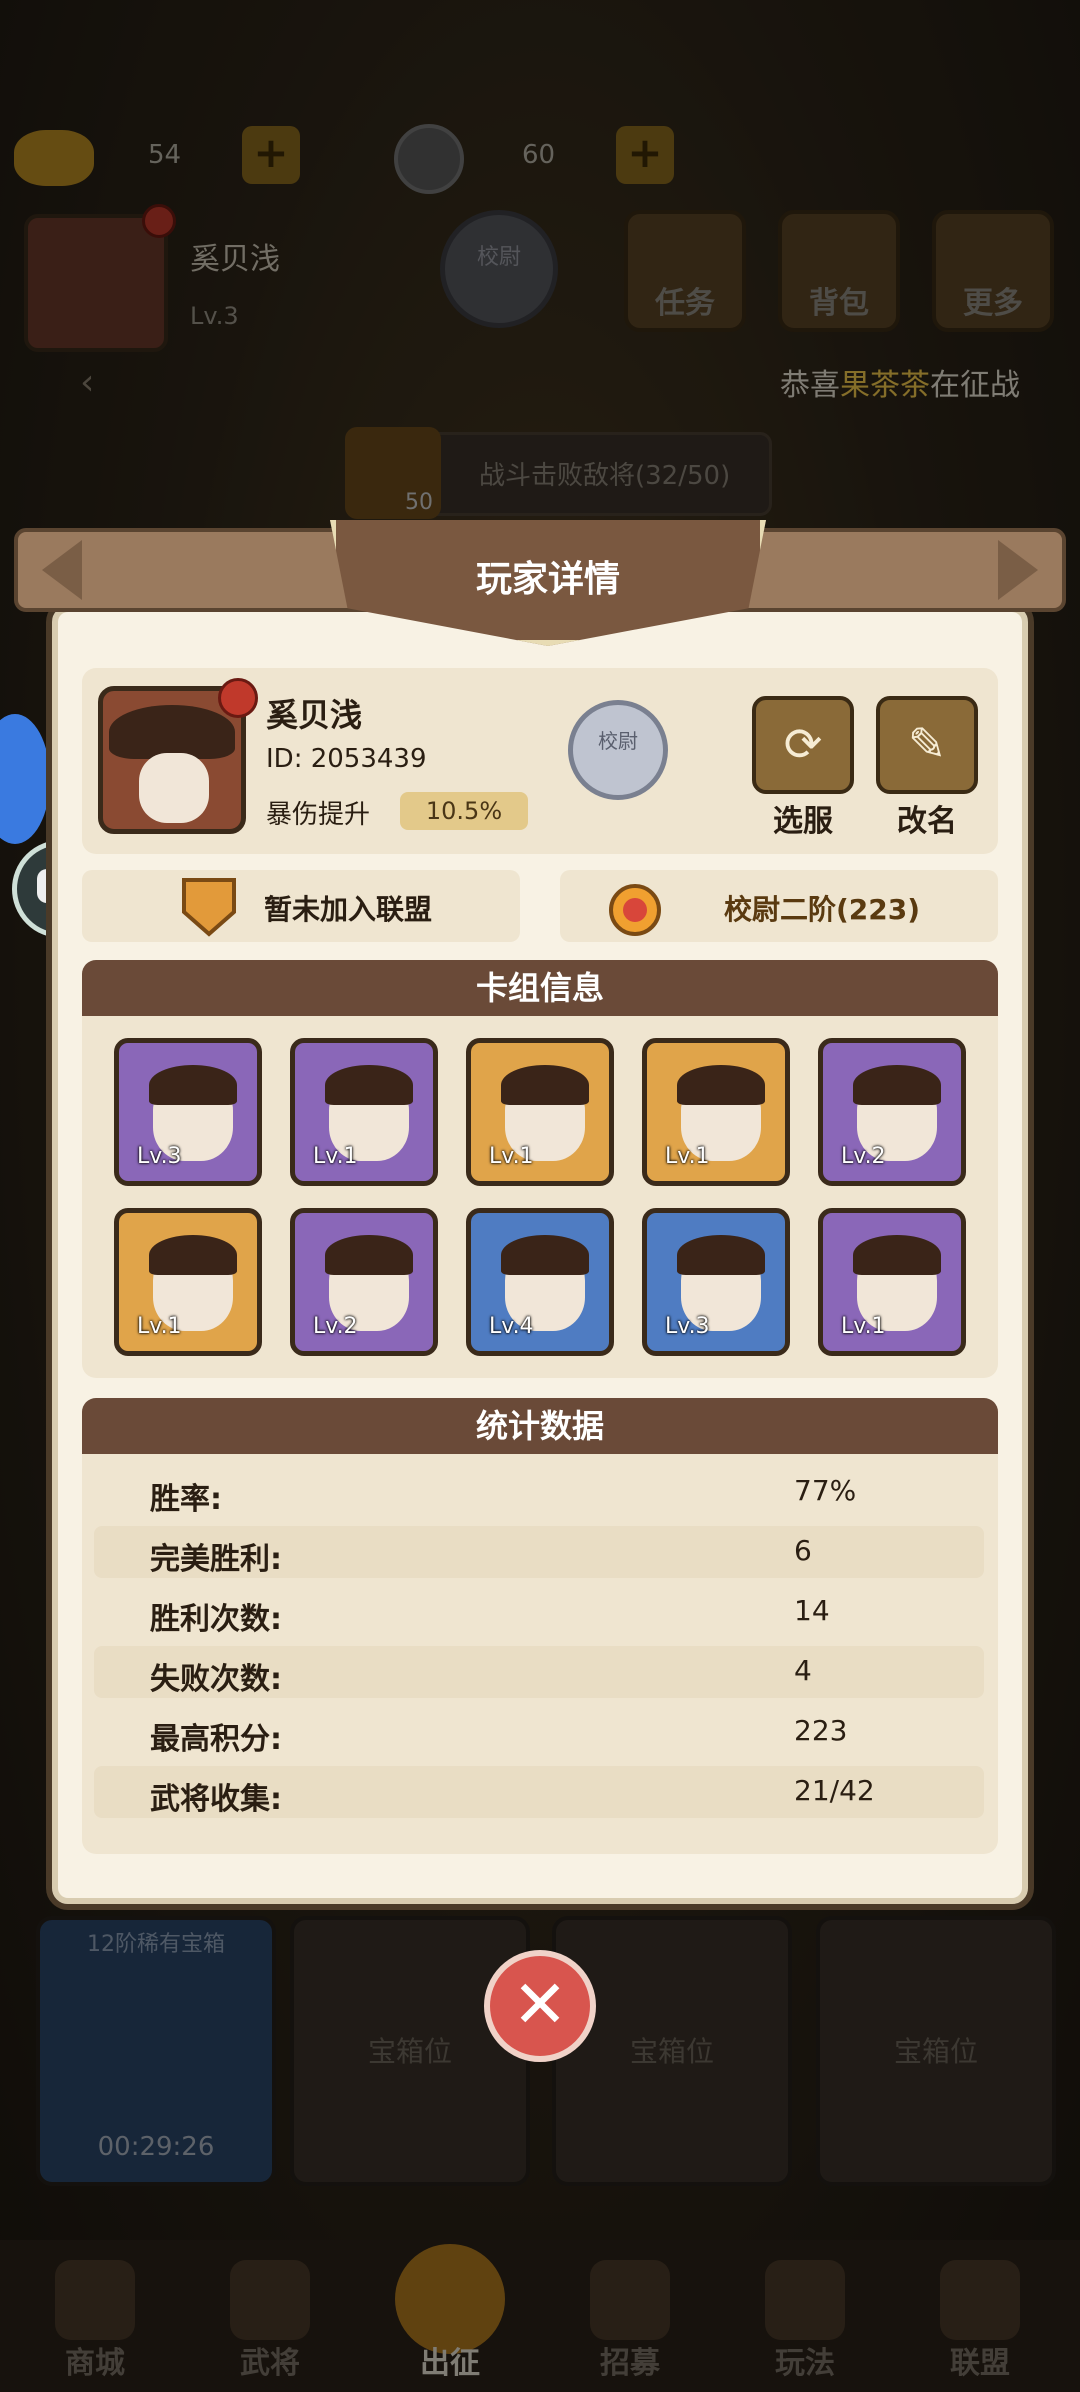 The height and width of the screenshot is (2392, 1080). Describe the element at coordinates (314, 715) in the screenshot. I see `player-name: 奚贝浅` at that location.